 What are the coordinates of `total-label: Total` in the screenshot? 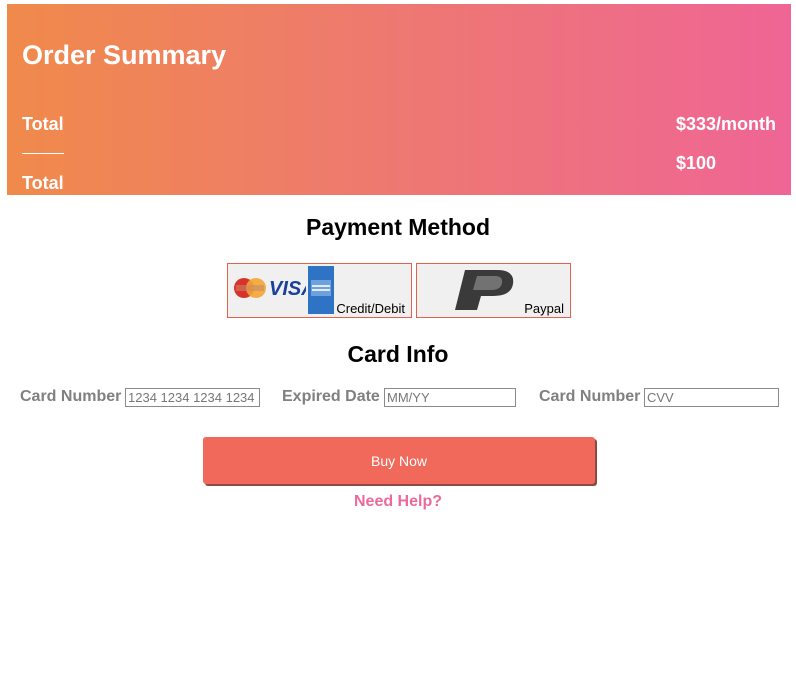 It's located at (43, 124).